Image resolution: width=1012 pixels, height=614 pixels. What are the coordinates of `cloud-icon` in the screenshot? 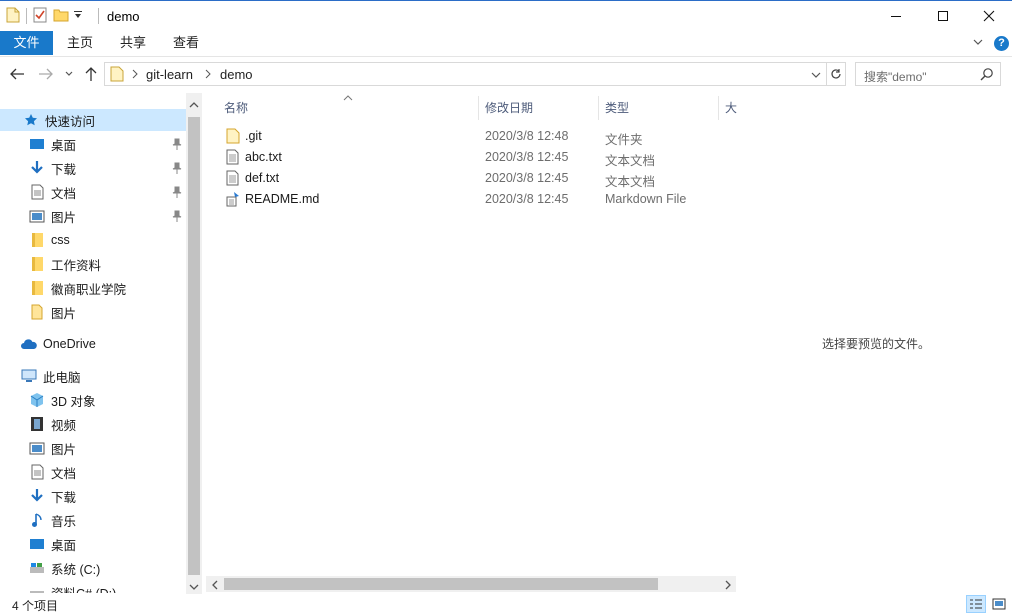 It's located at (29, 344).